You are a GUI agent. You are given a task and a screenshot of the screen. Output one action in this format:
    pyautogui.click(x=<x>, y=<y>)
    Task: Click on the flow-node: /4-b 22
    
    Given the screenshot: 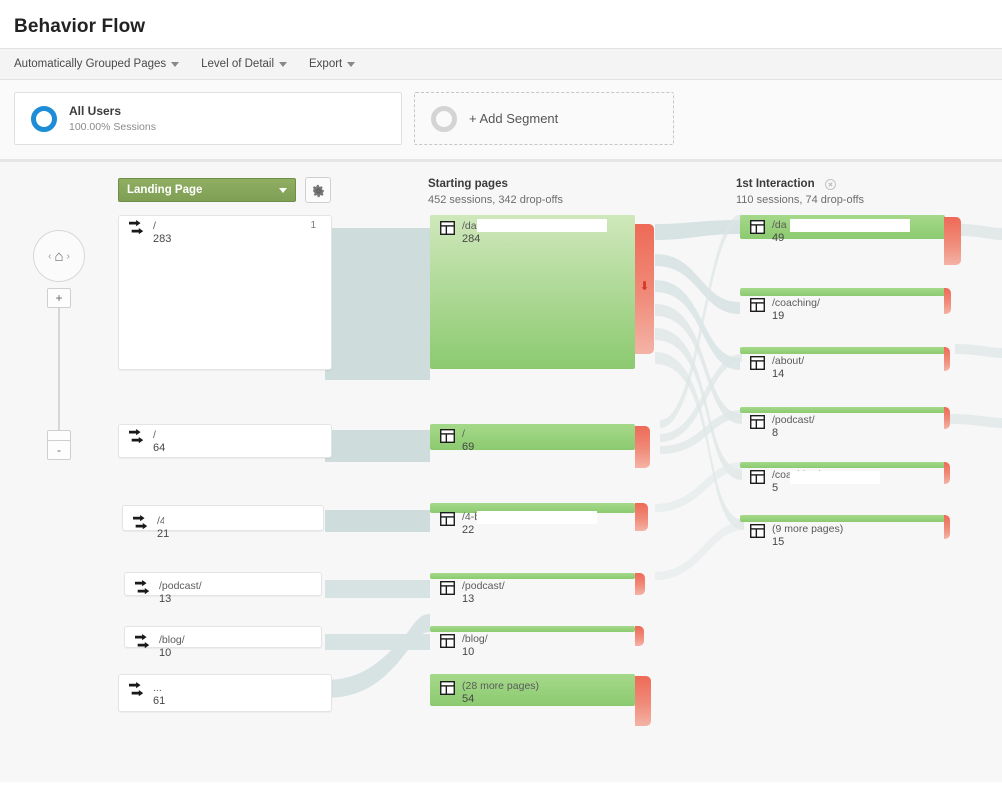 What is the action you would take?
    pyautogui.click(x=532, y=519)
    